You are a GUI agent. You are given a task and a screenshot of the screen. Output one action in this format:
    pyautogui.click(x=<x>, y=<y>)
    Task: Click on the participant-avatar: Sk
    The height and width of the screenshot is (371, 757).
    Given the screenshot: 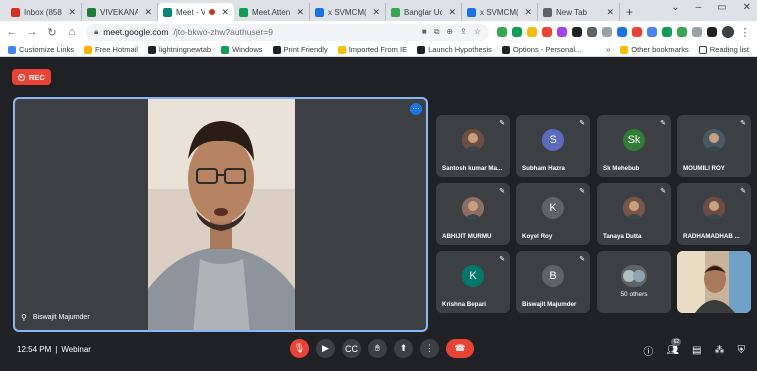 What is the action you would take?
    pyautogui.click(x=634, y=140)
    